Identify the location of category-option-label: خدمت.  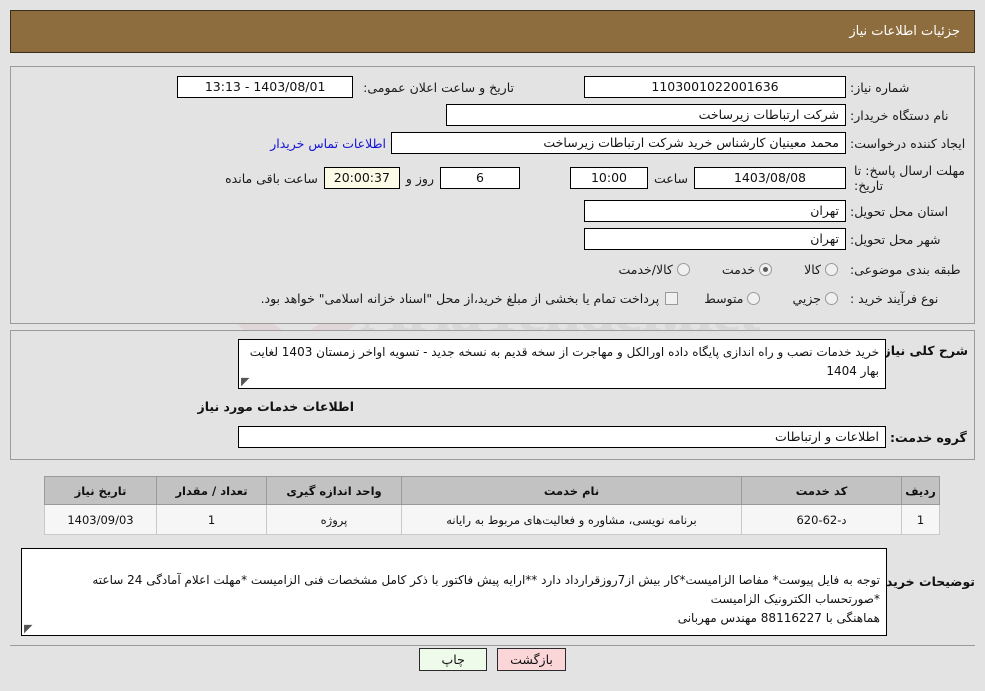
(738, 269).